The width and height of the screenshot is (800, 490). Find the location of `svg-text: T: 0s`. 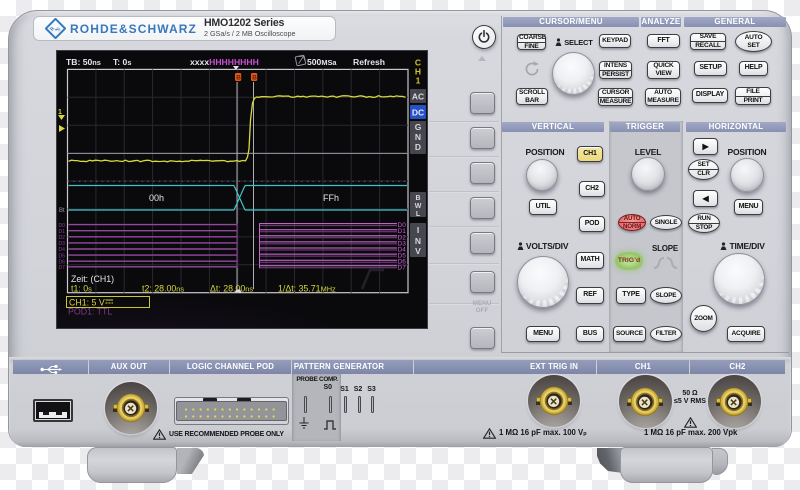

svg-text: T: 0s is located at coordinates (122, 62).